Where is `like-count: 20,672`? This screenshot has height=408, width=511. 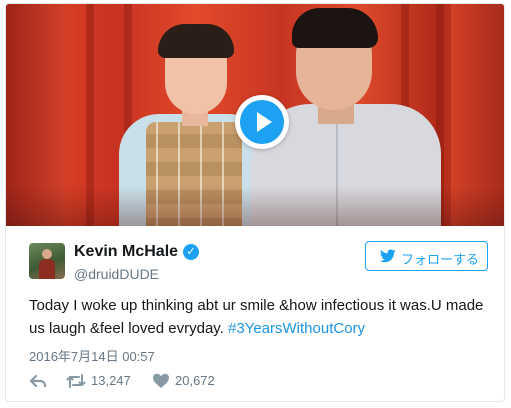 like-count: 20,672 is located at coordinates (195, 380).